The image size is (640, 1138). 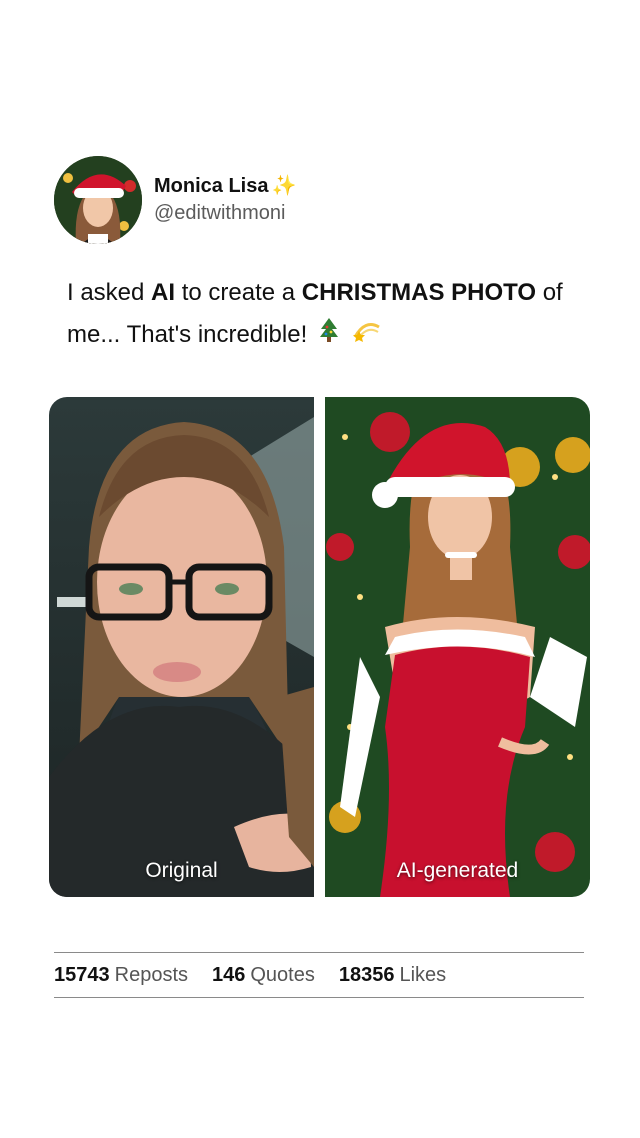 I want to click on quotes-count: 146, so click(x=229, y=974).